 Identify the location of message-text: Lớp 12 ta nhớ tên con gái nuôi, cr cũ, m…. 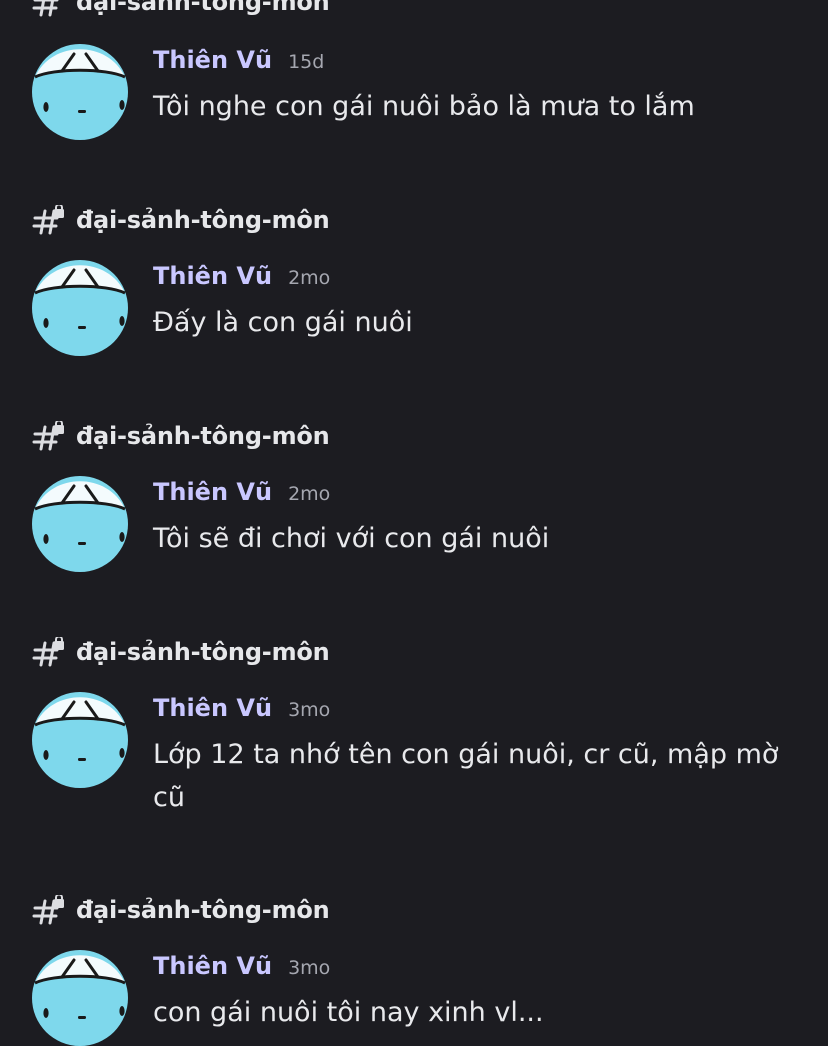
(466, 776).